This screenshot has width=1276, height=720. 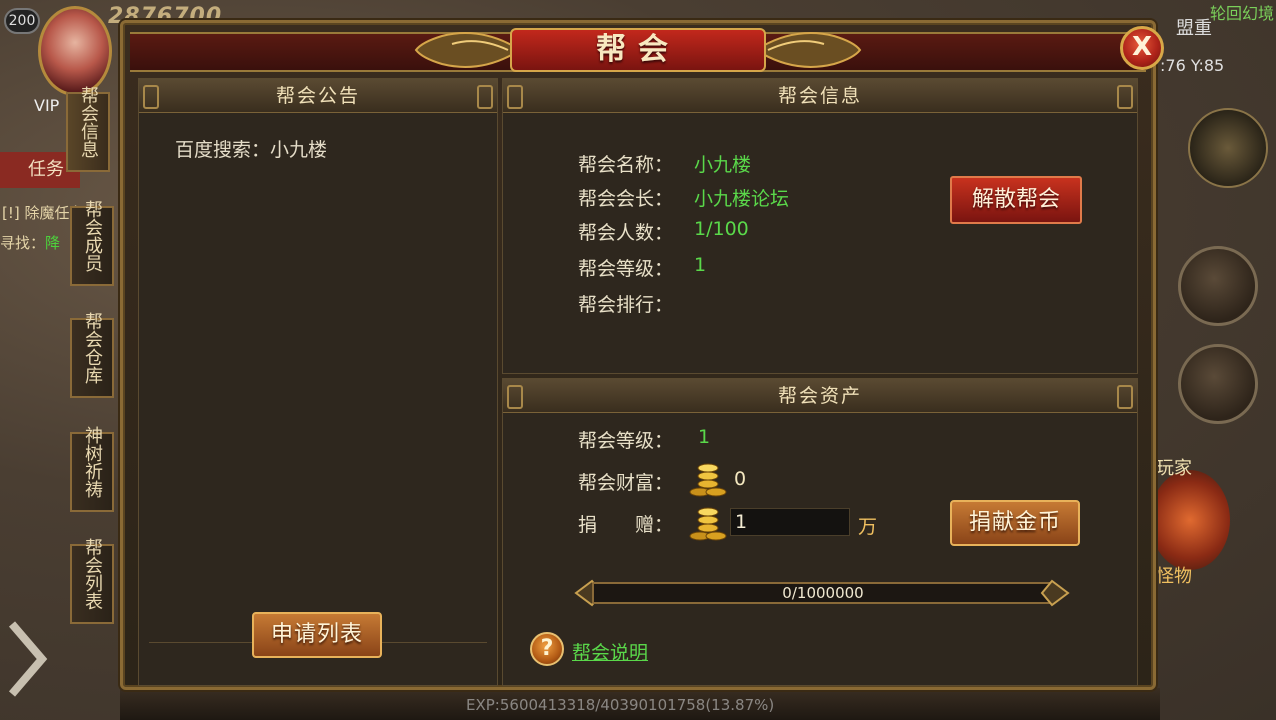 I want to click on notice-header: 帮会公告, so click(x=318, y=96).